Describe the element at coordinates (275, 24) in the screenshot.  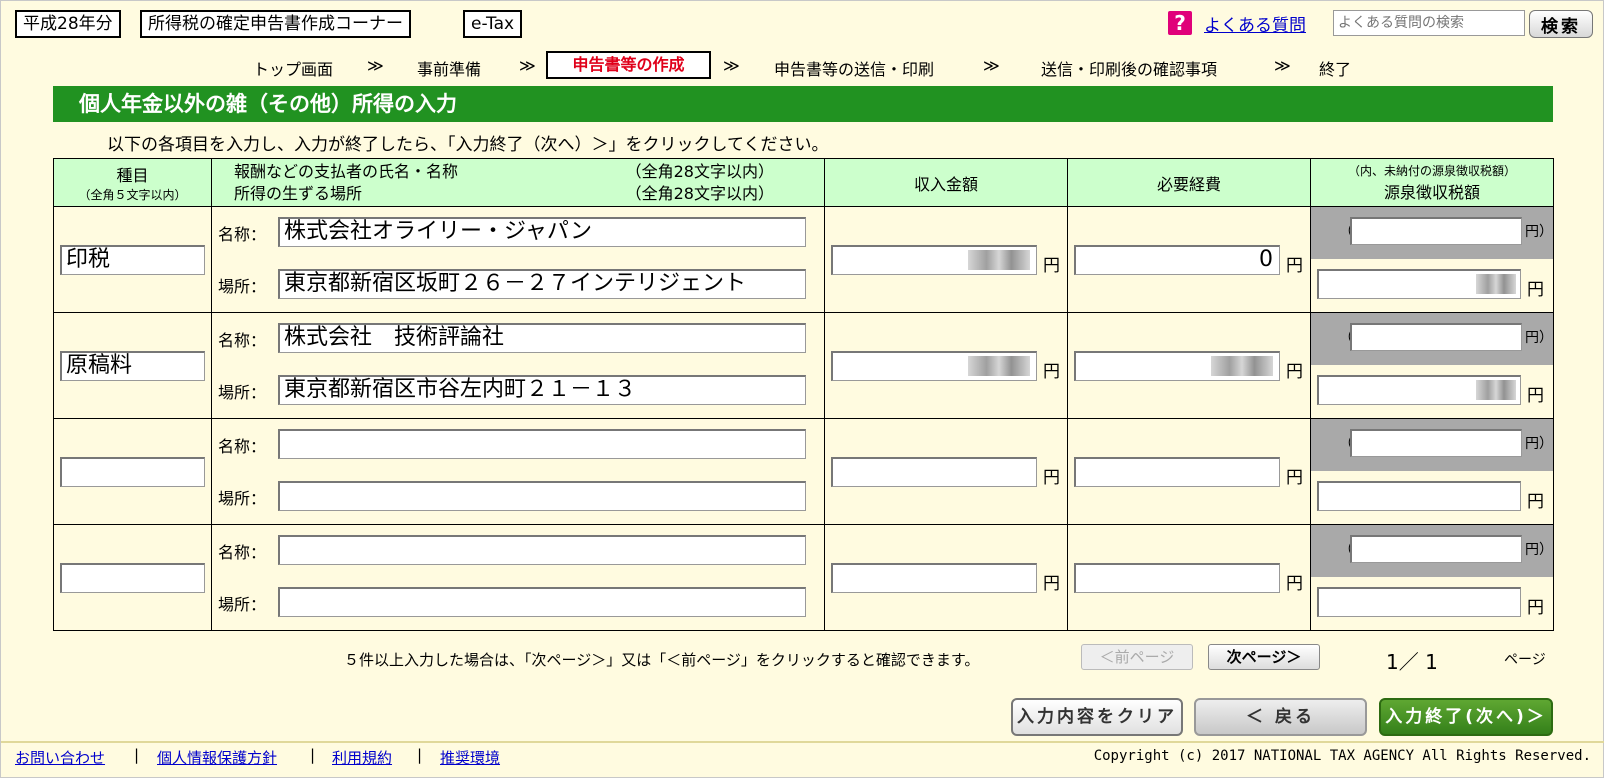
I see `corner-badge: 所得税の確定申告書作成コーナー` at that location.